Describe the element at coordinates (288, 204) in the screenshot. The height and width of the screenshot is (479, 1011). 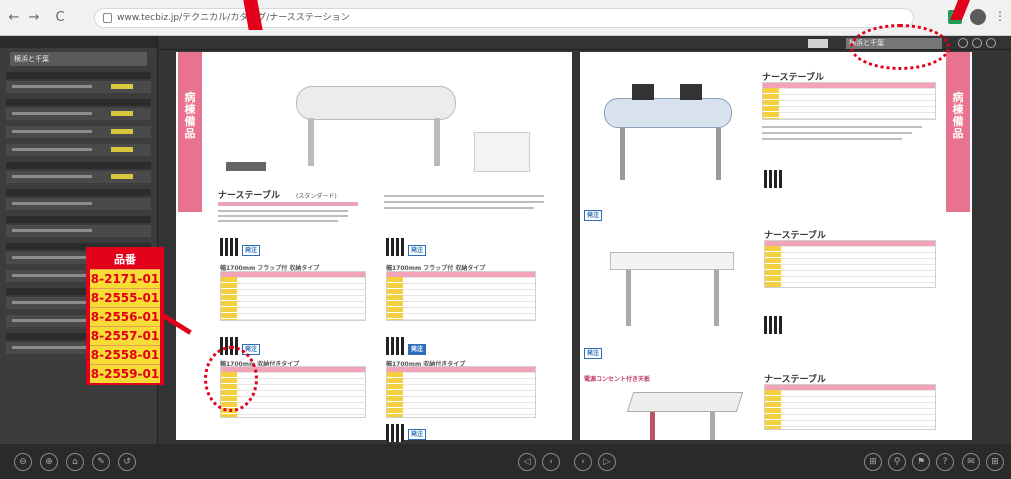
I see `pink-rule` at that location.